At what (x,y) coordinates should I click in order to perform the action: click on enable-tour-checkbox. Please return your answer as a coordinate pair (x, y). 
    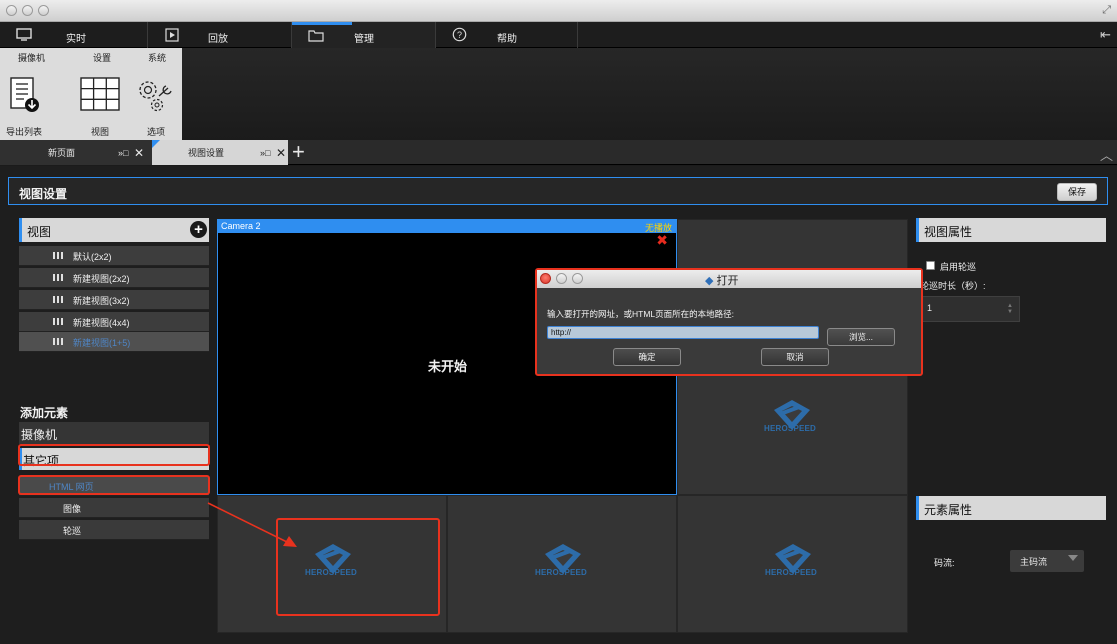
    Looking at the image, I should click on (930, 265).